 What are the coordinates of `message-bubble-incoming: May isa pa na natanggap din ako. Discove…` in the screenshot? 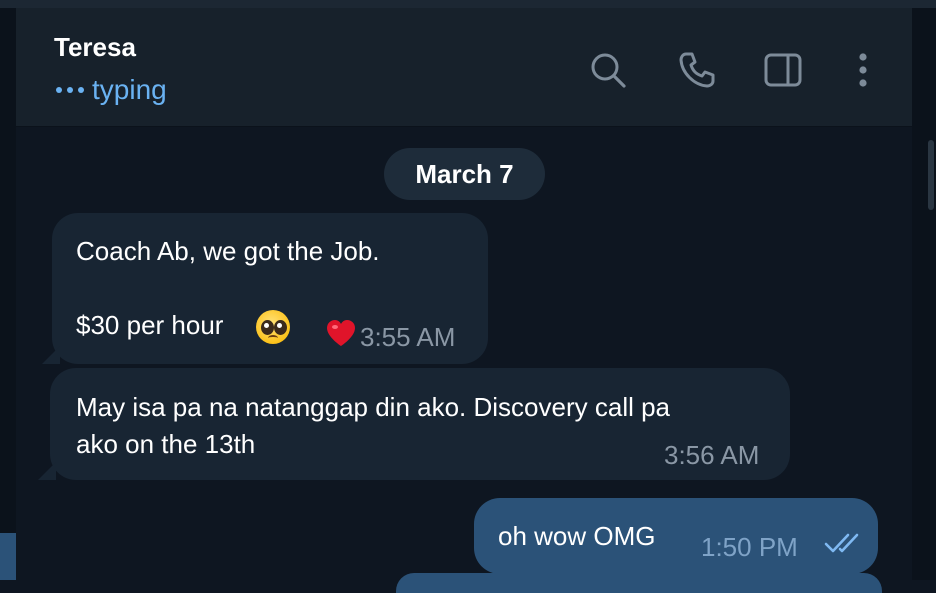 It's located at (420, 424).